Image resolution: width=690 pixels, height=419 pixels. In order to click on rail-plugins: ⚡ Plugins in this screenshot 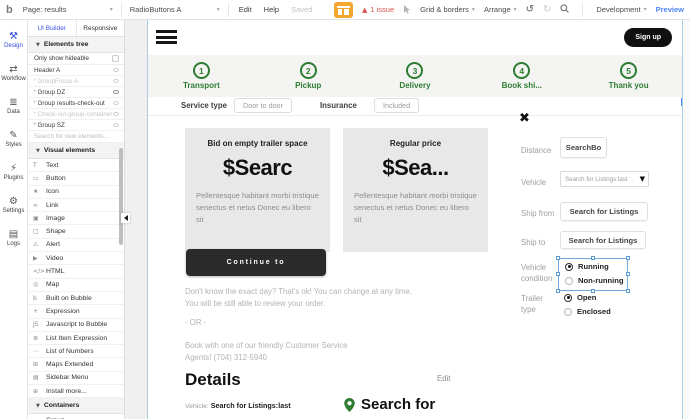, I will do `click(13, 172)`.